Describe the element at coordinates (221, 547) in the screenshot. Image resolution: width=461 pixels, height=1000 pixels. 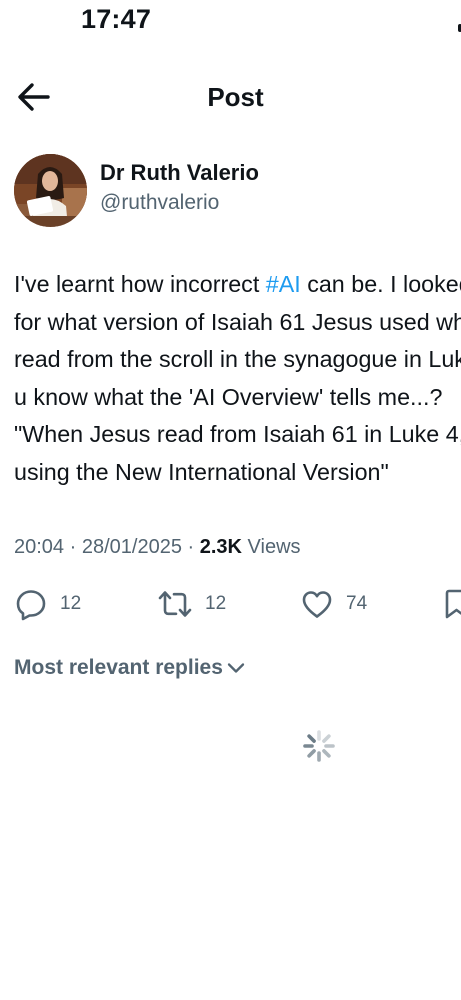
I see `views-count: 2.3K` at that location.